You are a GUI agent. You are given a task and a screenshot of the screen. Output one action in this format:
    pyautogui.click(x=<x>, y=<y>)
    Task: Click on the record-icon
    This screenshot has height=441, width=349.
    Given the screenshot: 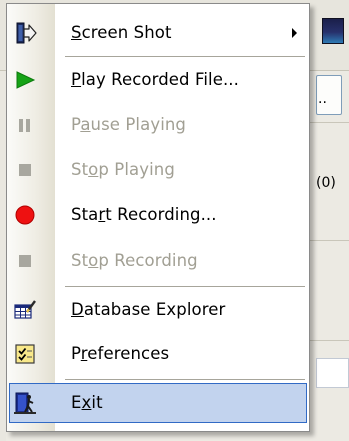 What is the action you would take?
    pyautogui.click(x=25, y=215)
    